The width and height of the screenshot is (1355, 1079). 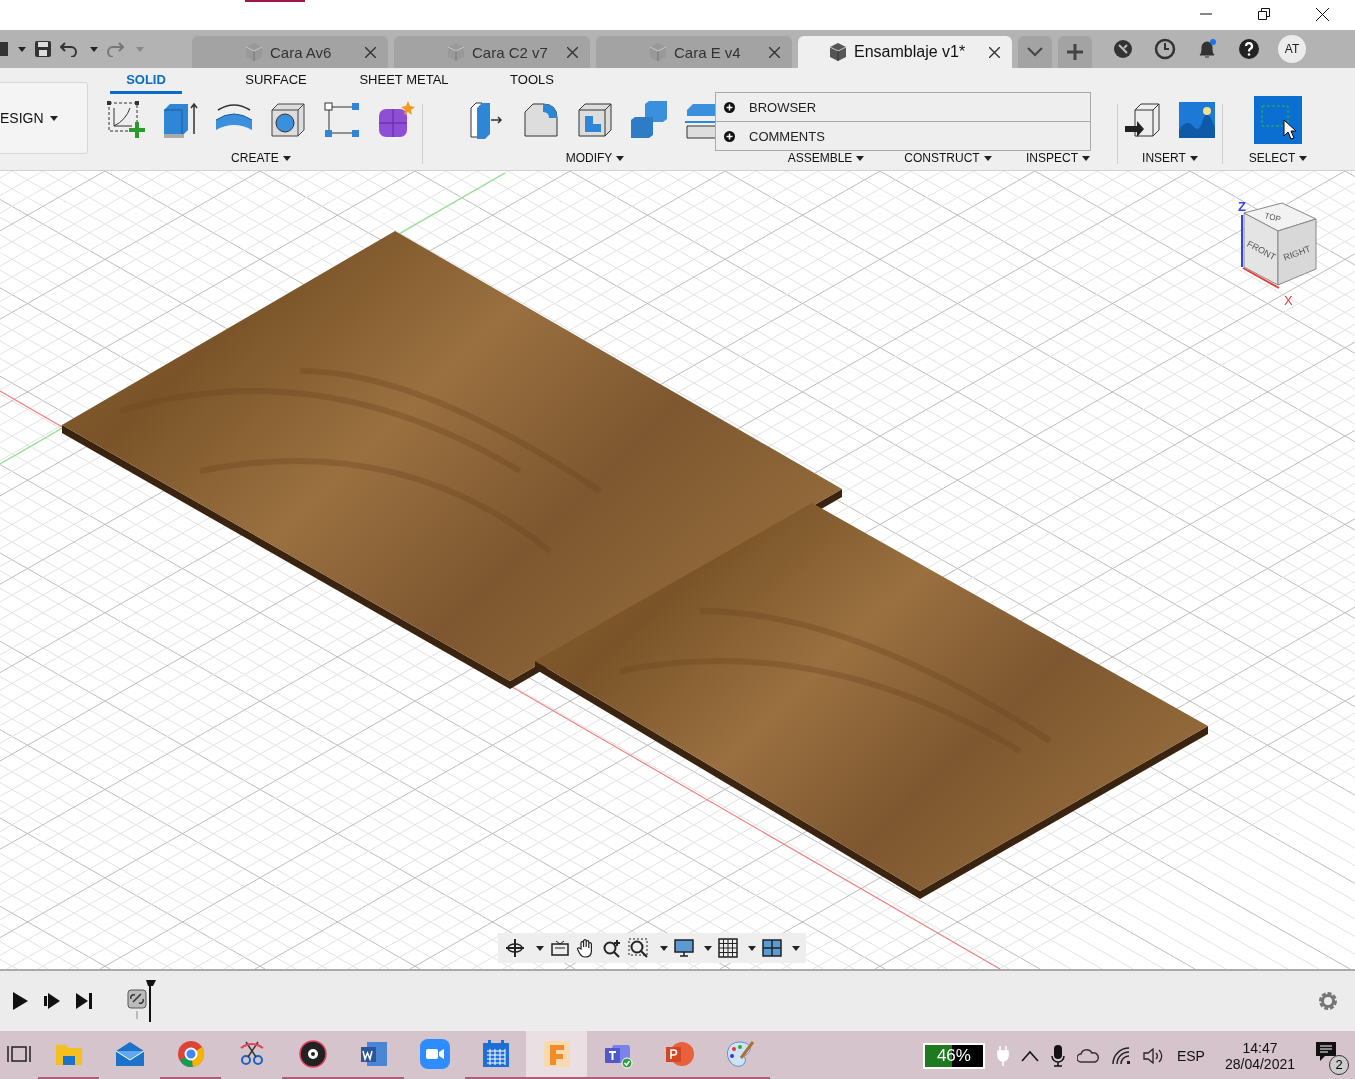 What do you see at coordinates (903, 107) in the screenshot?
I see `panel-item: BROWSER` at bounding box center [903, 107].